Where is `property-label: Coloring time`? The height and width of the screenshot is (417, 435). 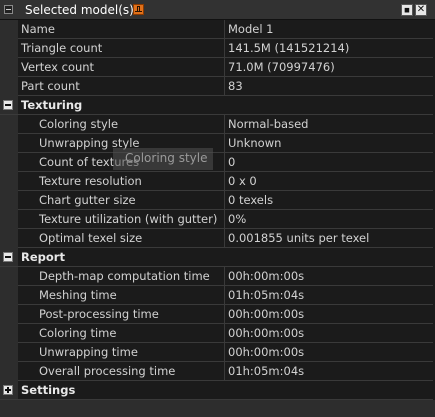
property-label: Coloring time is located at coordinates (78, 333).